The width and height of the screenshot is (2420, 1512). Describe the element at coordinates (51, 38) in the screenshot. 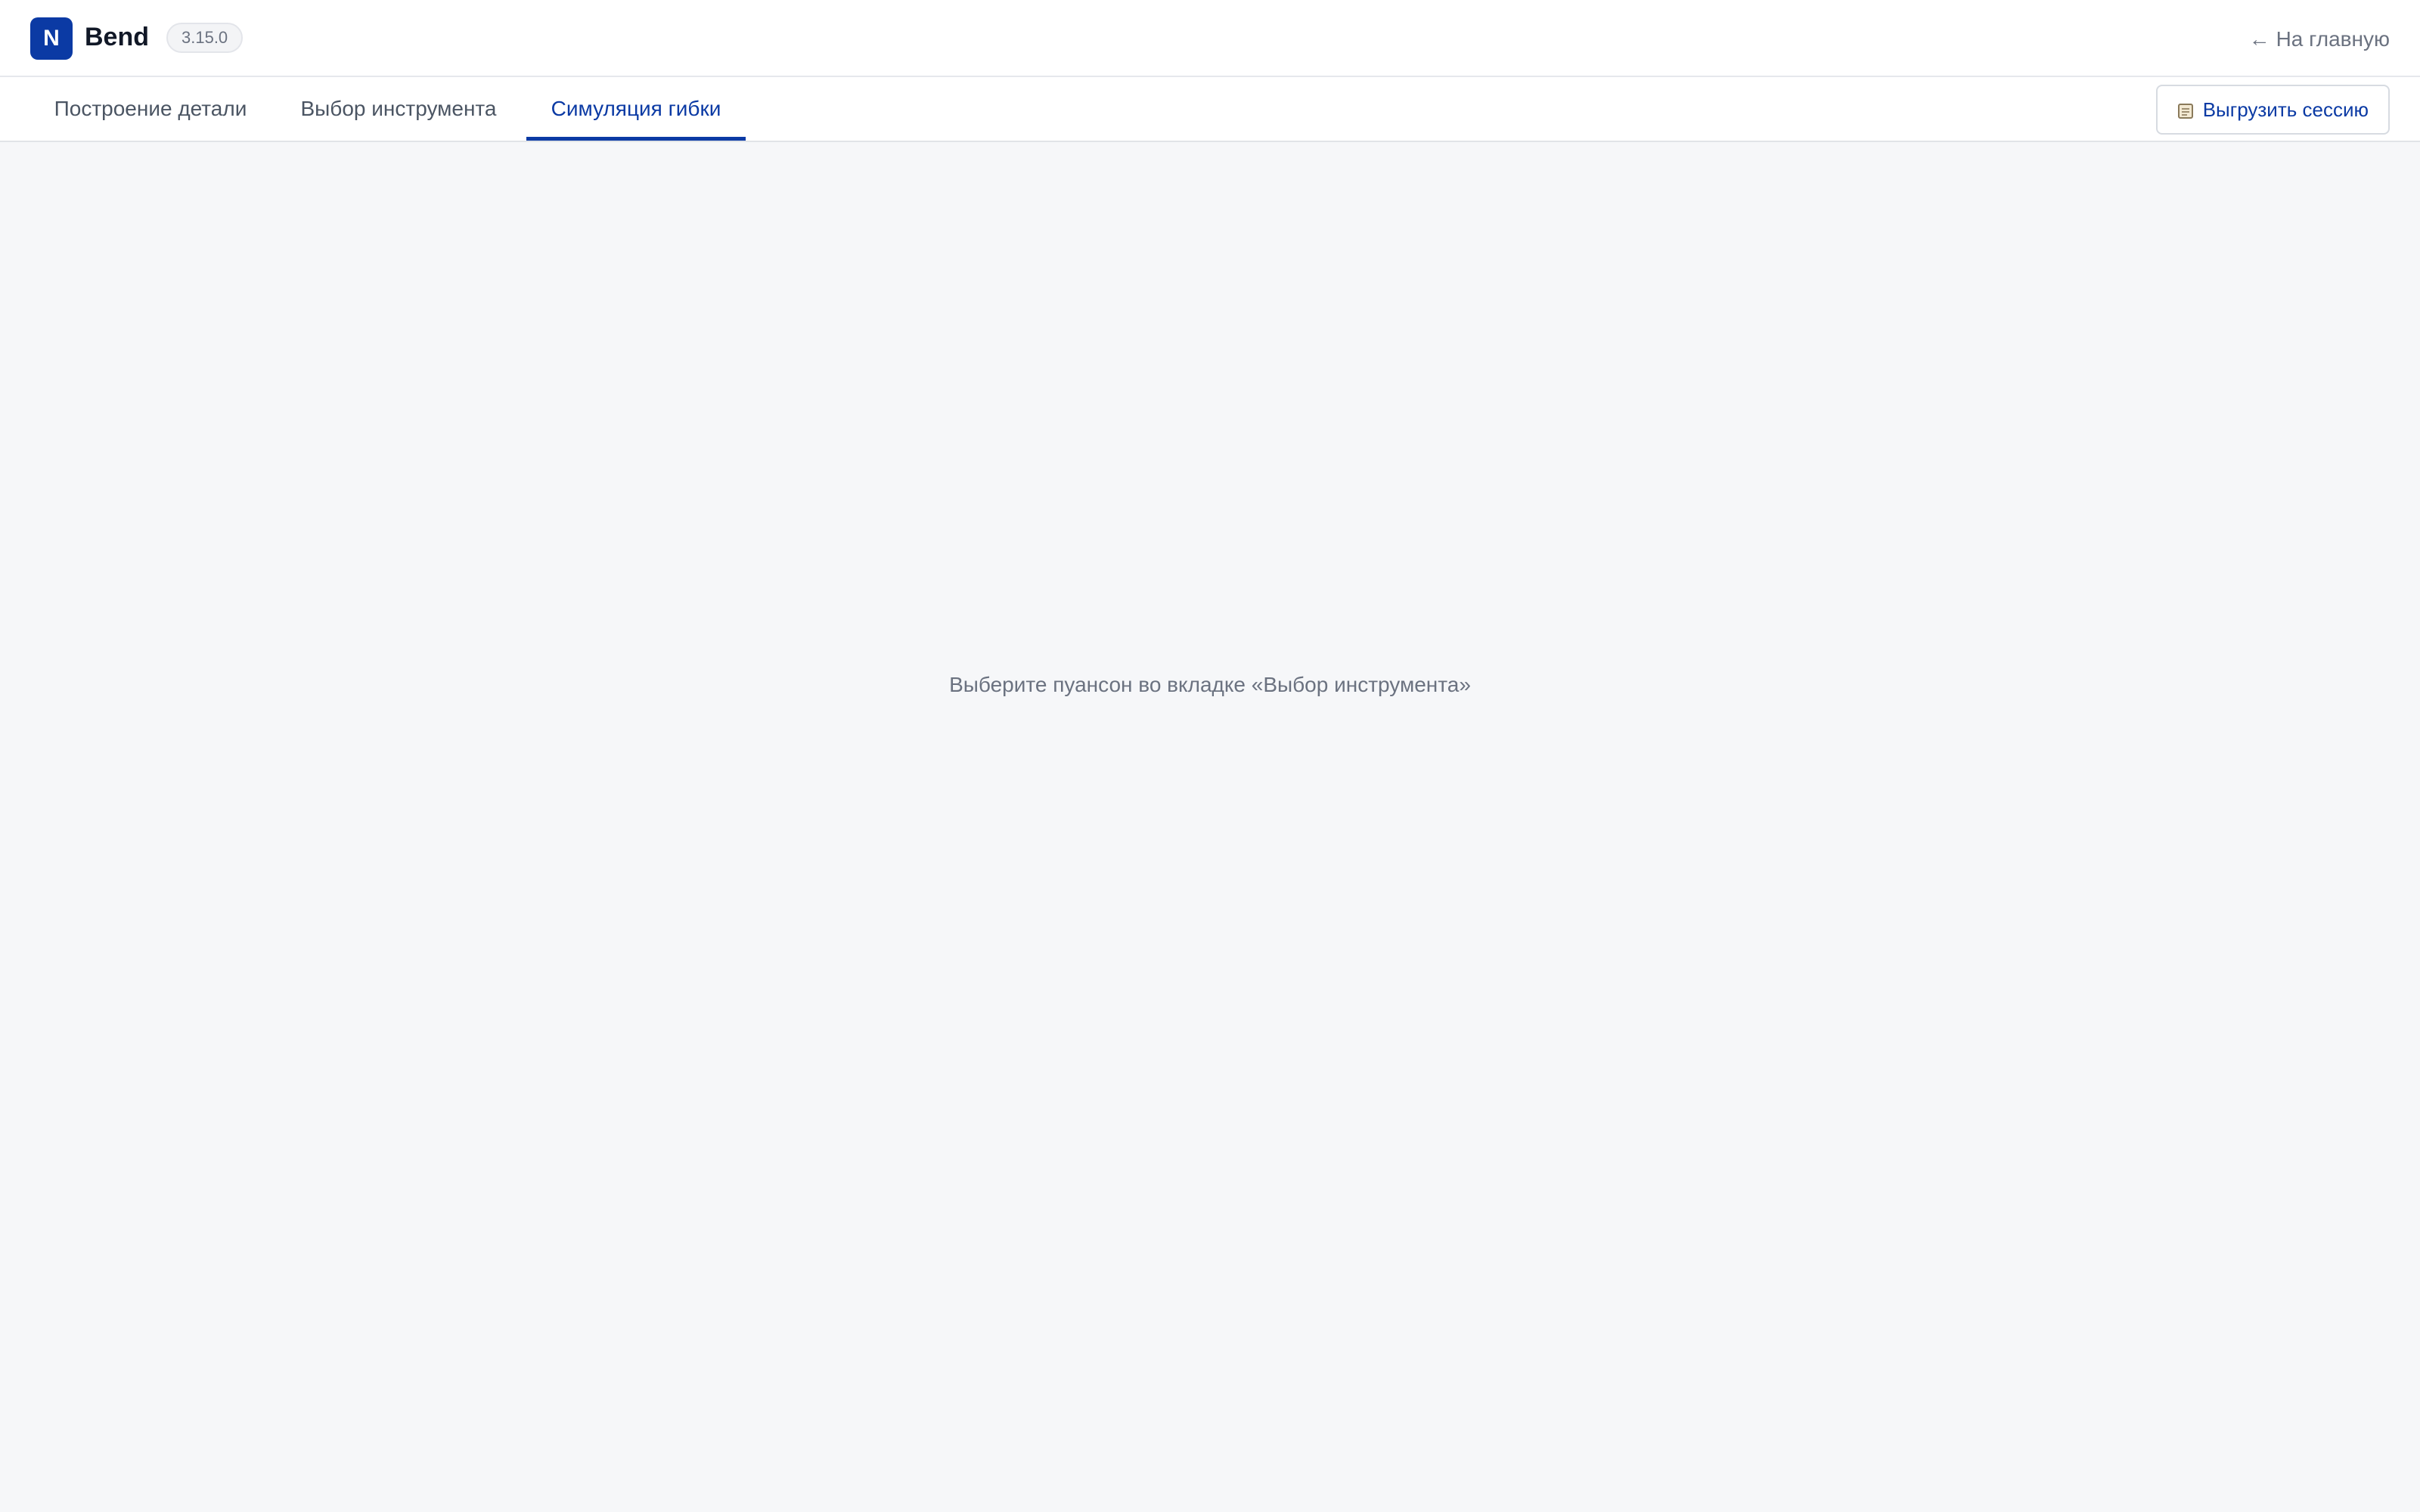

I see `app-logo: N` at that location.